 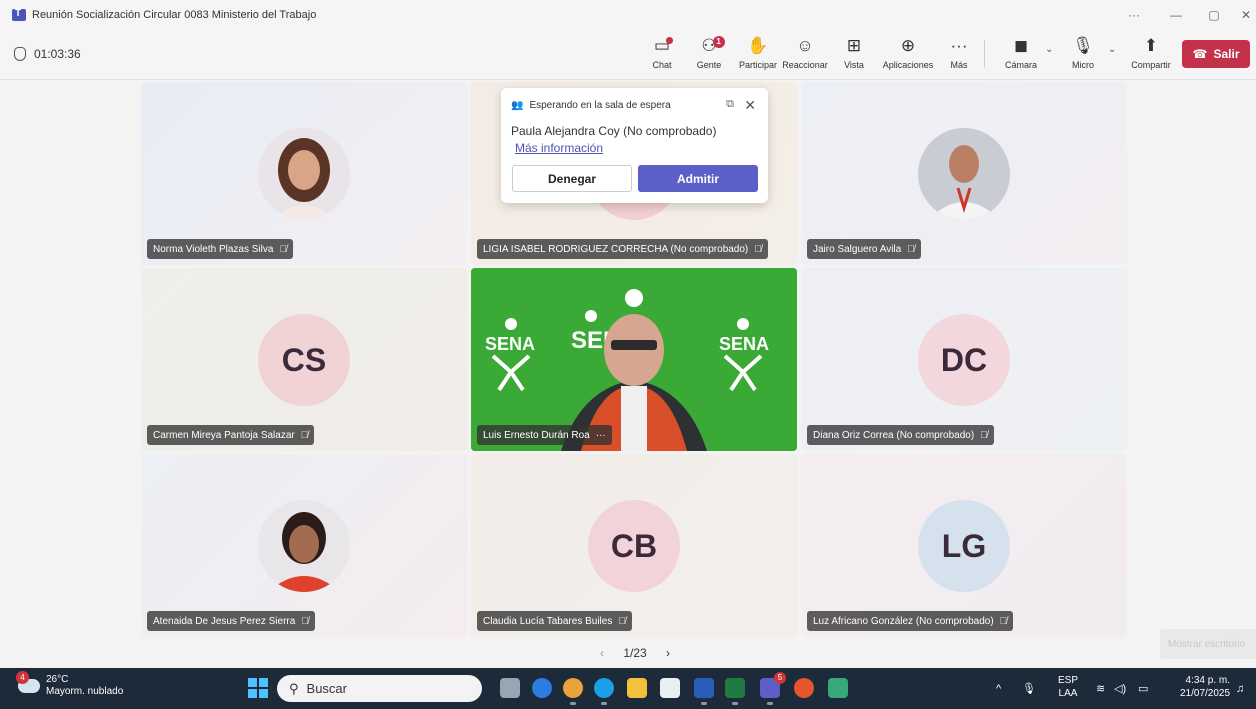 I want to click on chevron-left-icon: ‹, so click(x=602, y=653).